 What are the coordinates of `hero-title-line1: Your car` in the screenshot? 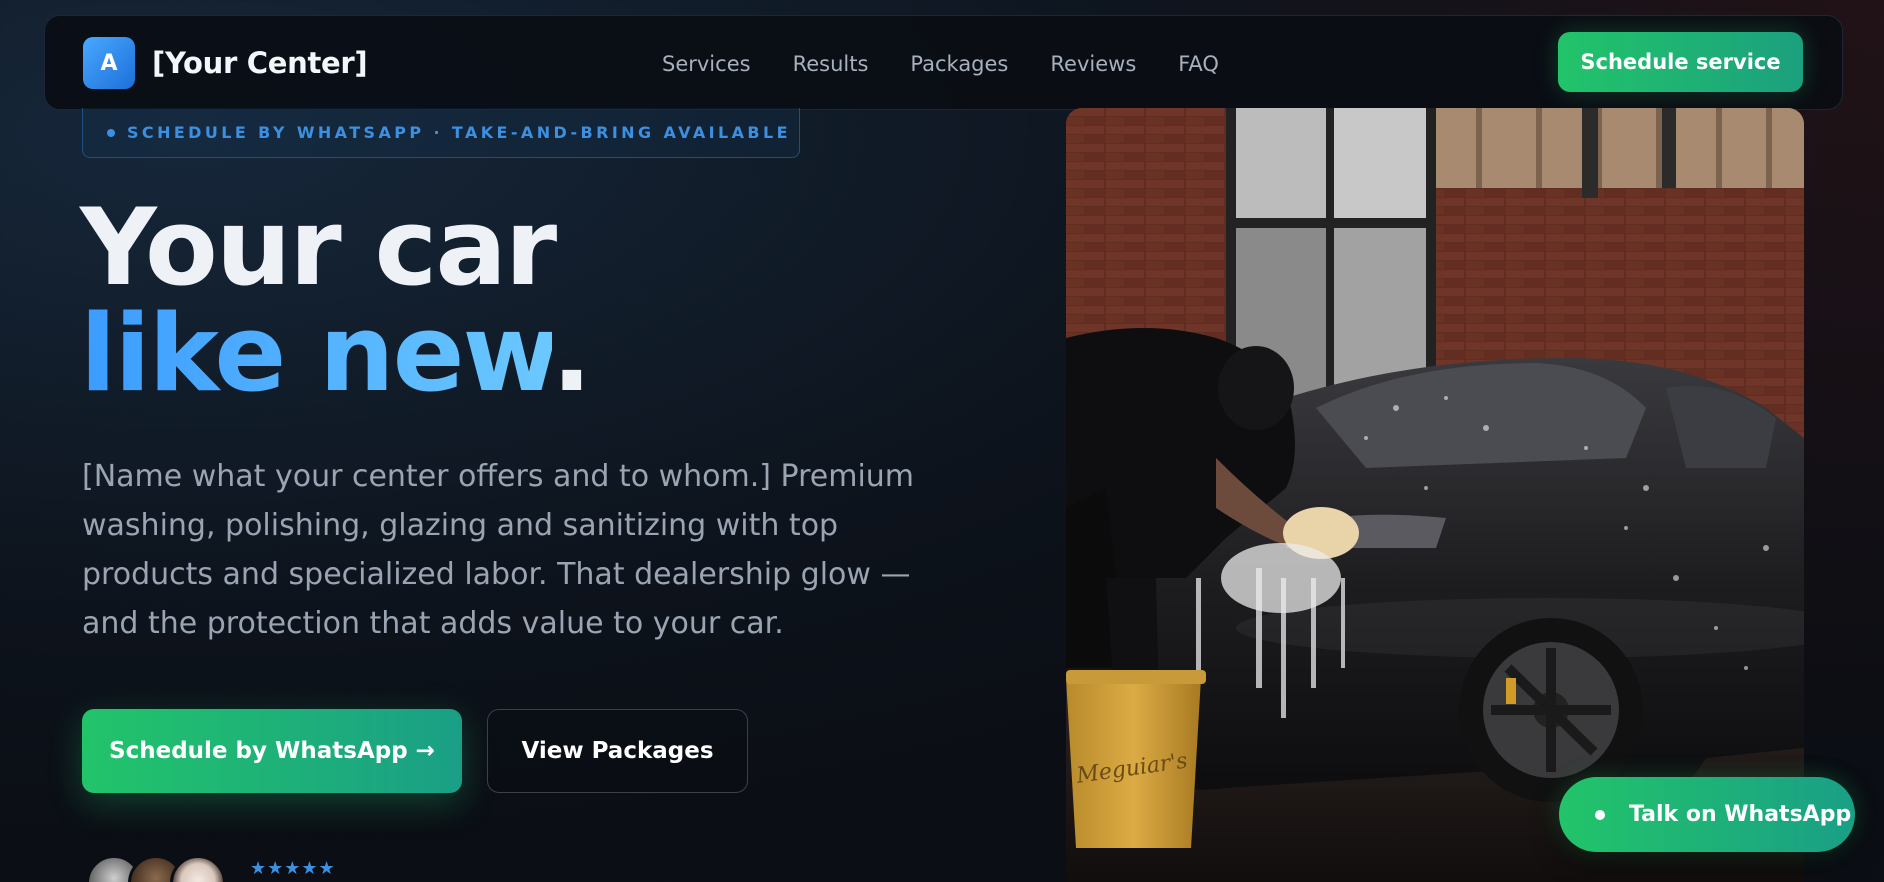 It's located at (318, 247).